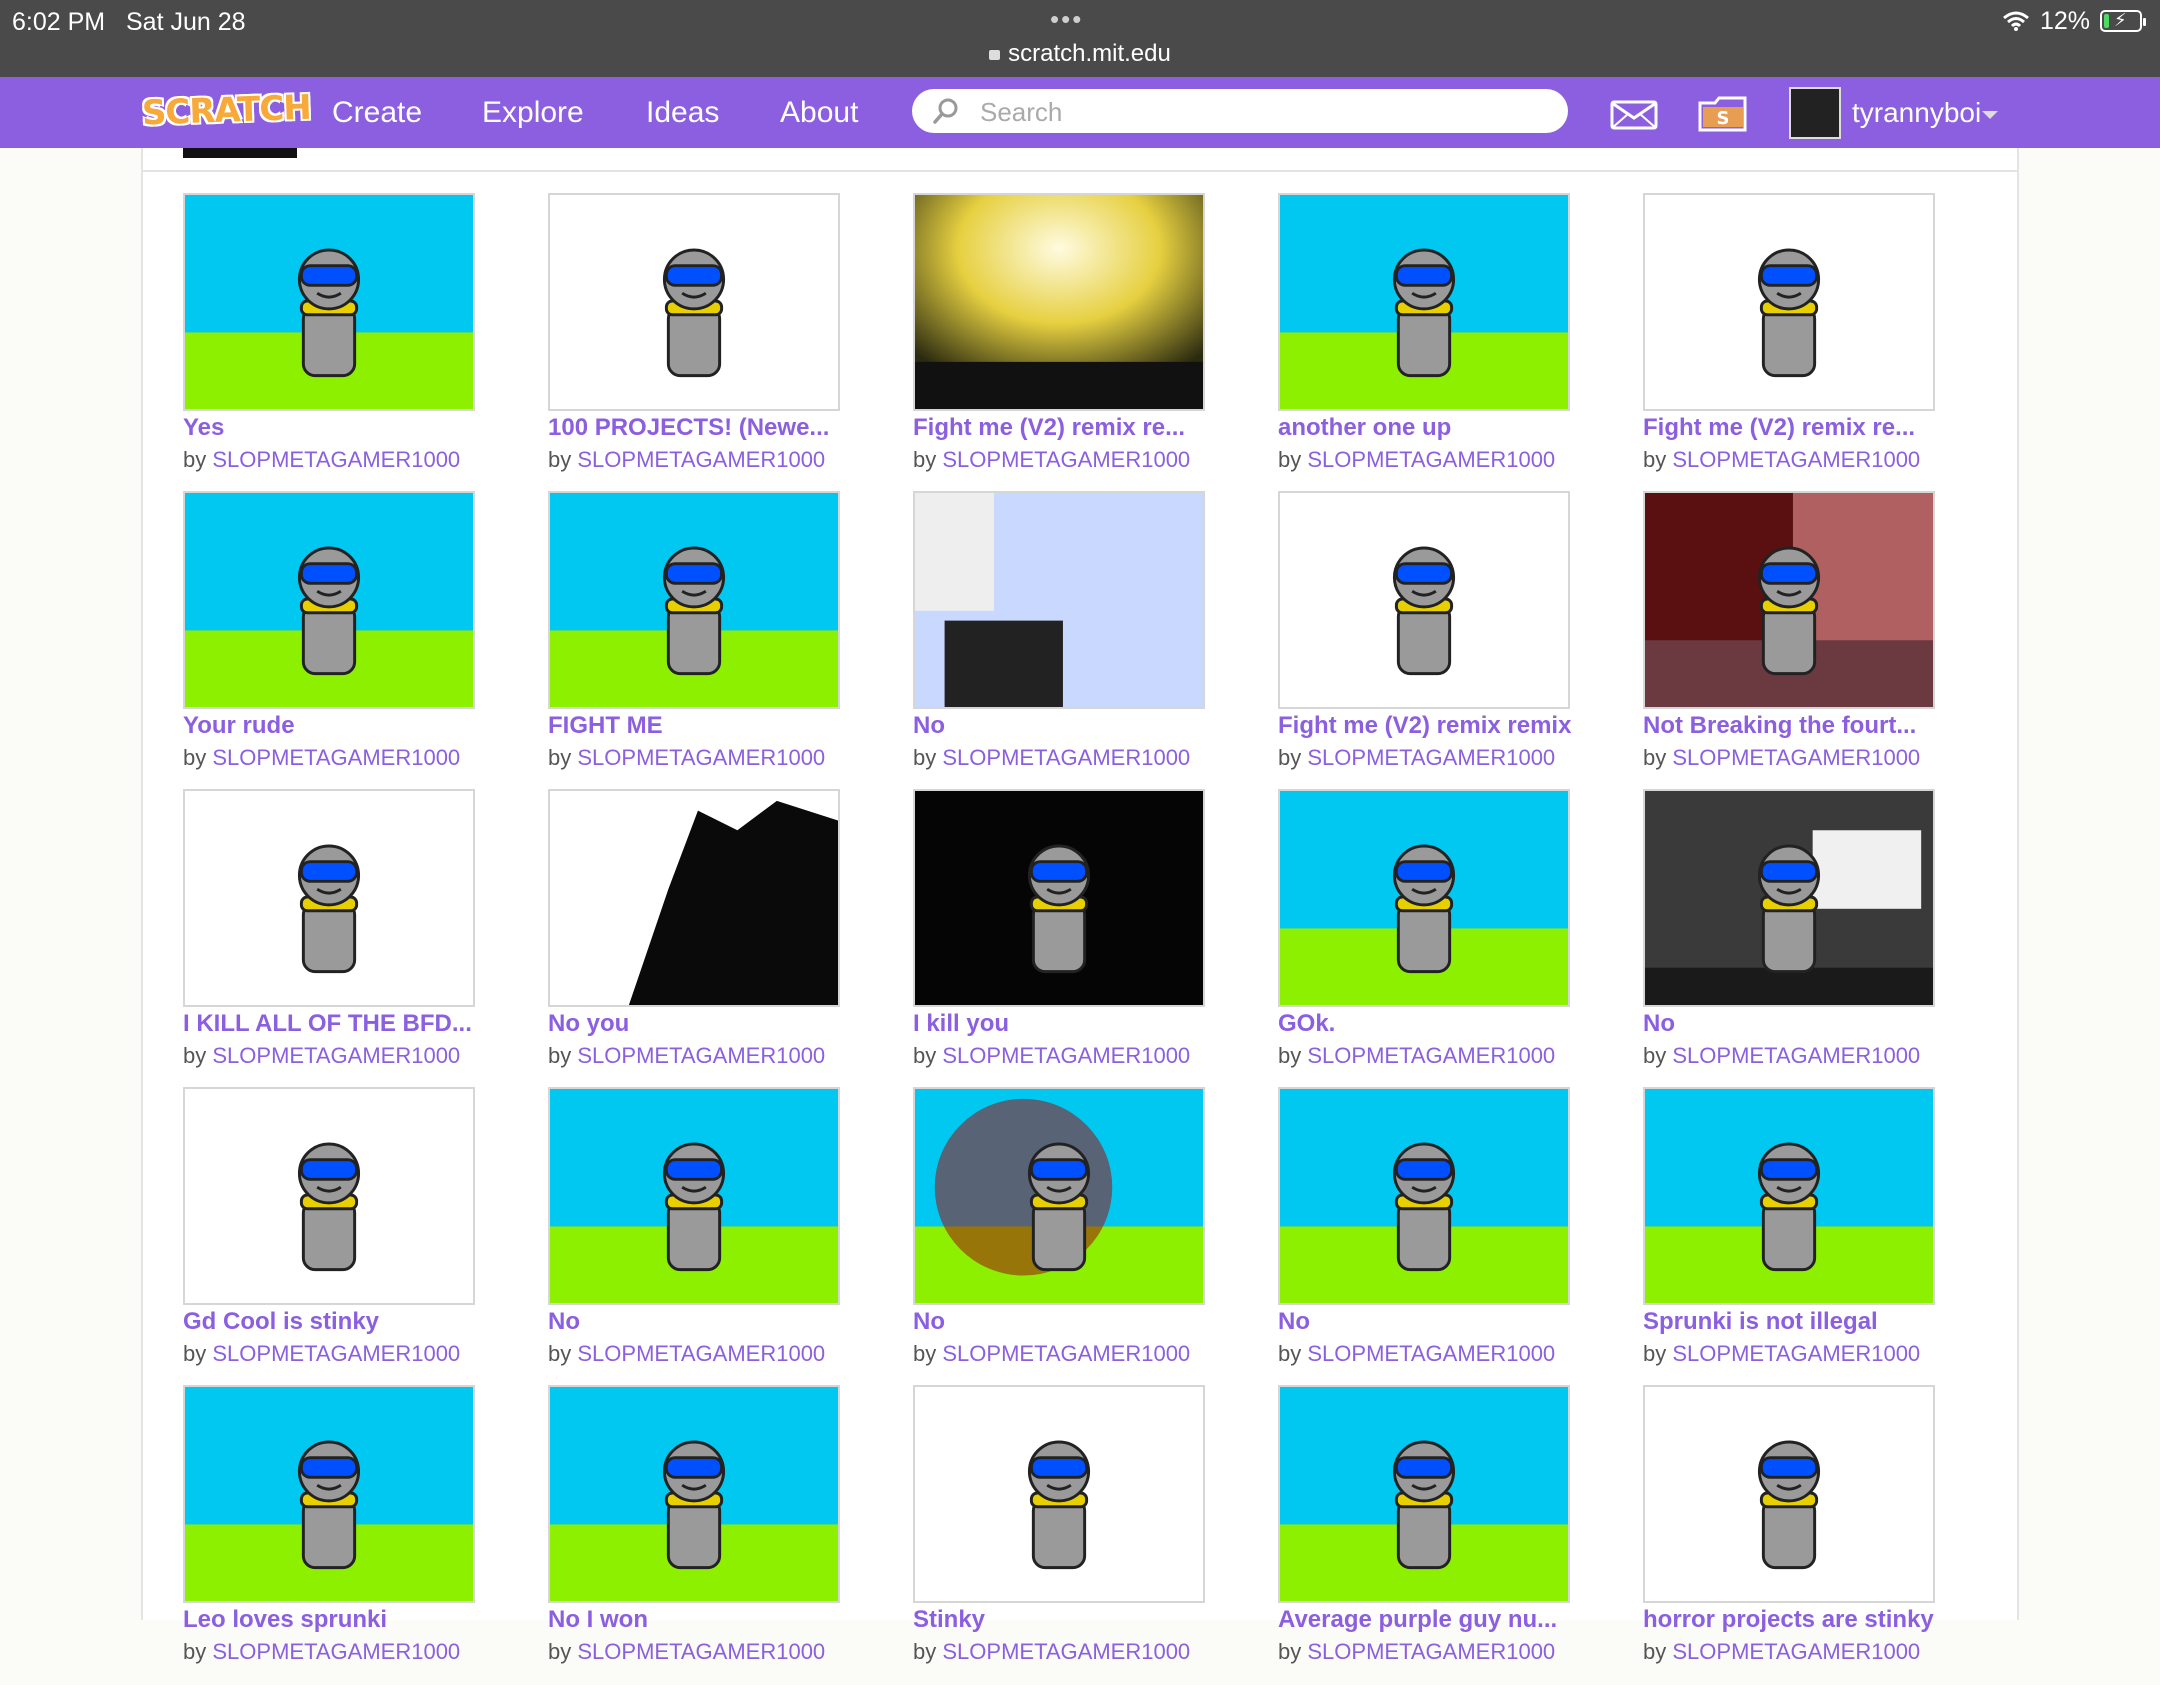 The height and width of the screenshot is (1685, 2160). I want to click on scratch-logo: SCRATCH, so click(226, 113).